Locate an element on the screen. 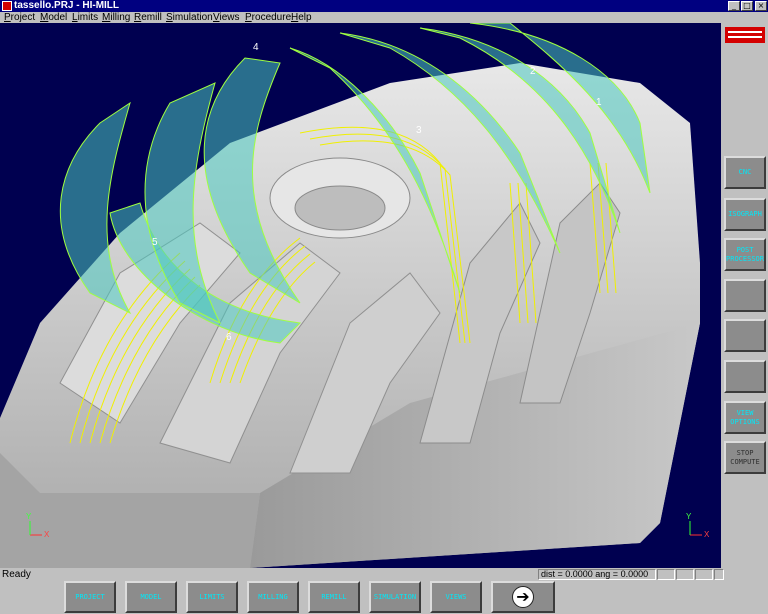 The height and width of the screenshot is (614, 768). view-options-button: VIEW OPTIONS is located at coordinates (745, 417).